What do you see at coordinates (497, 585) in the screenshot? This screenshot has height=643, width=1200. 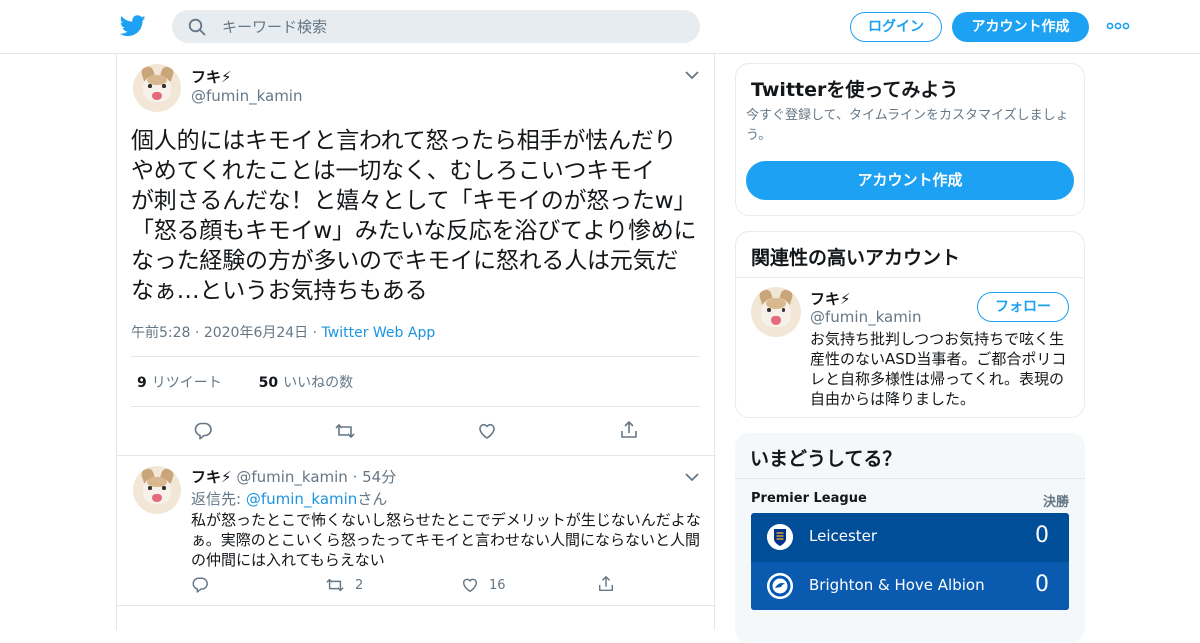 I see `reply-like-count: 16` at bounding box center [497, 585].